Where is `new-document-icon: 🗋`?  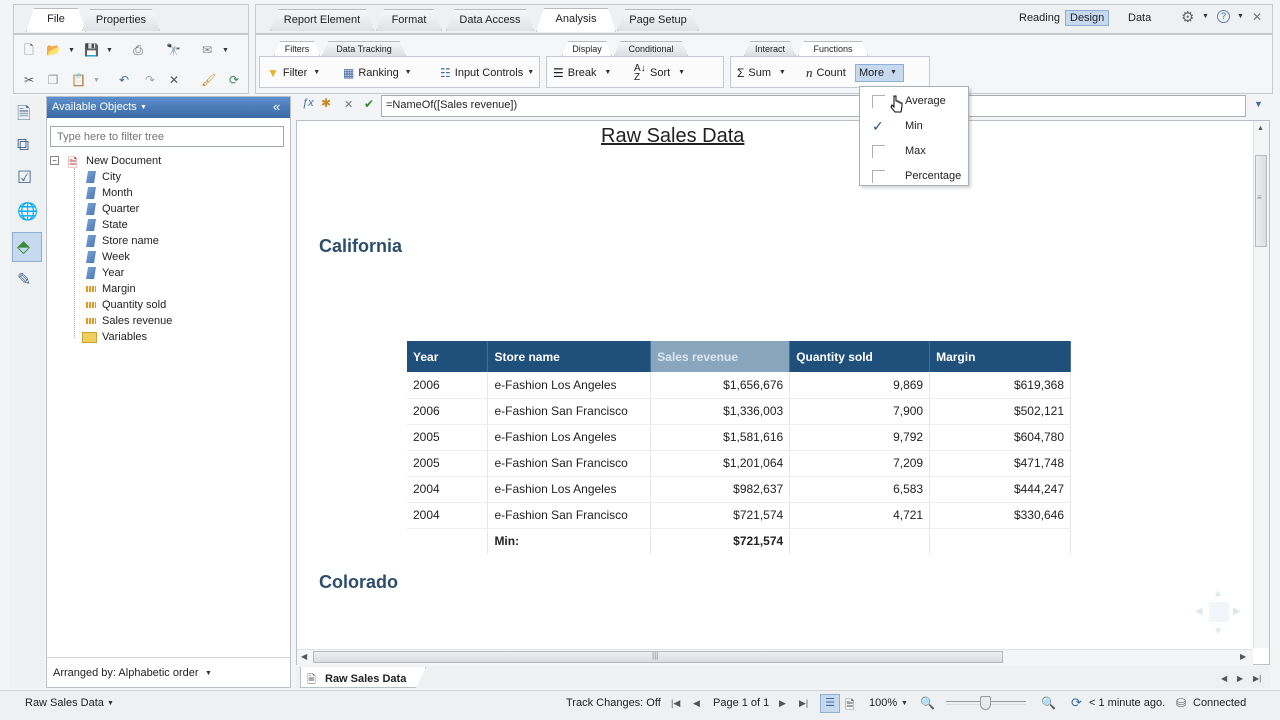
new-document-icon: 🗋 is located at coordinates (29, 50).